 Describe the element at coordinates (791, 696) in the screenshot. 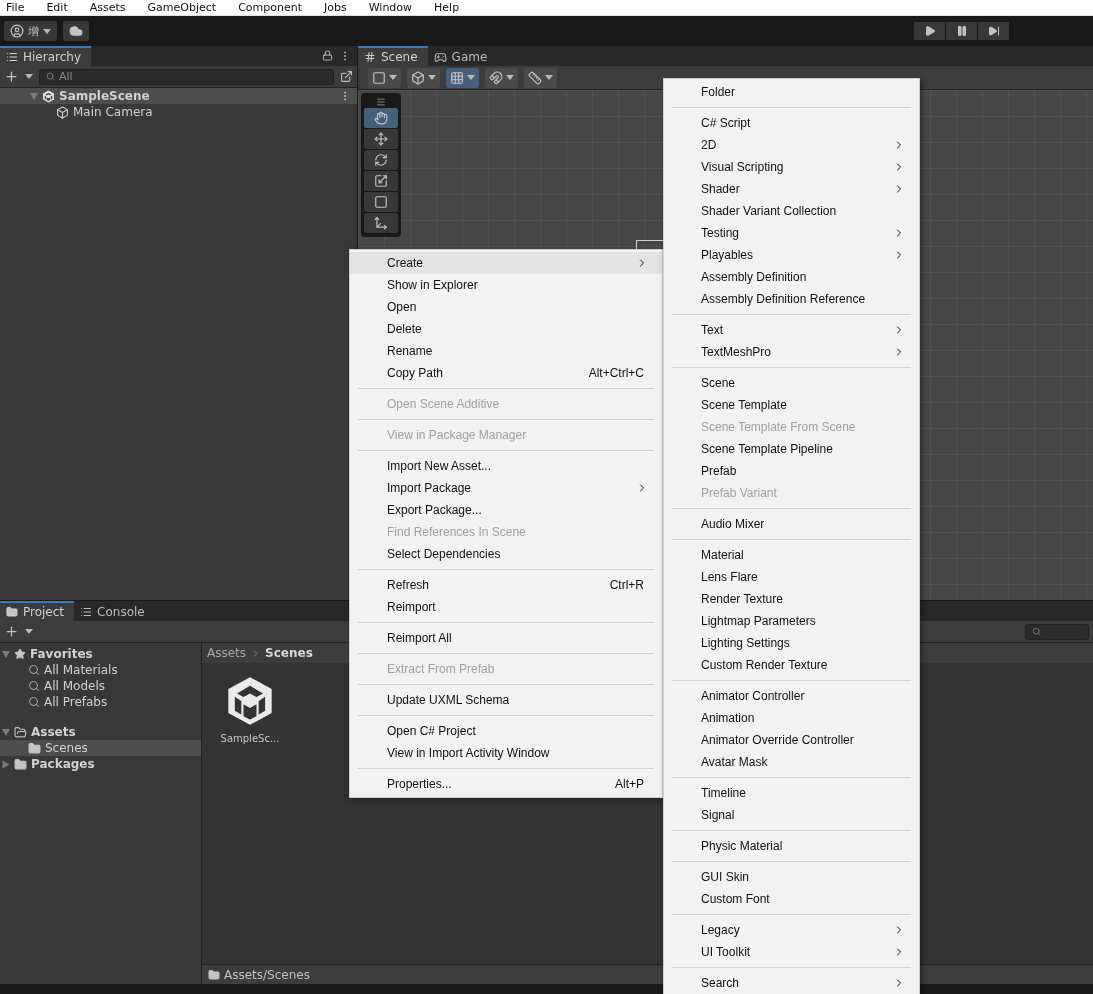

I see `menu-item: Animator Controller` at that location.